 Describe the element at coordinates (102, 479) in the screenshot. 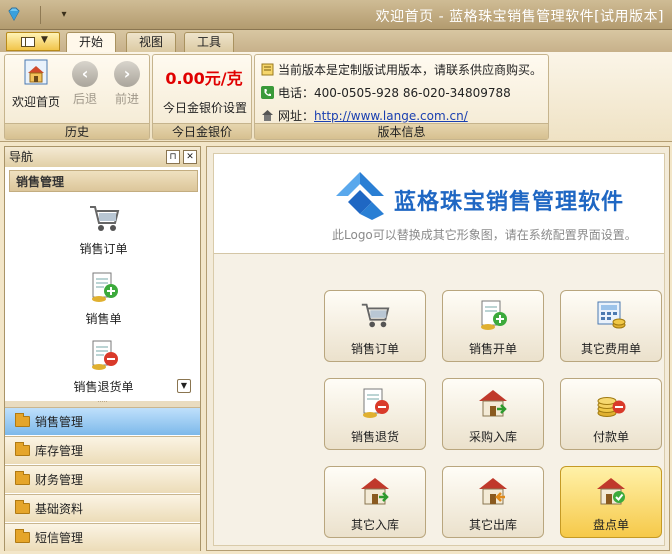

I see `nav-category-finance: 财务管理` at that location.